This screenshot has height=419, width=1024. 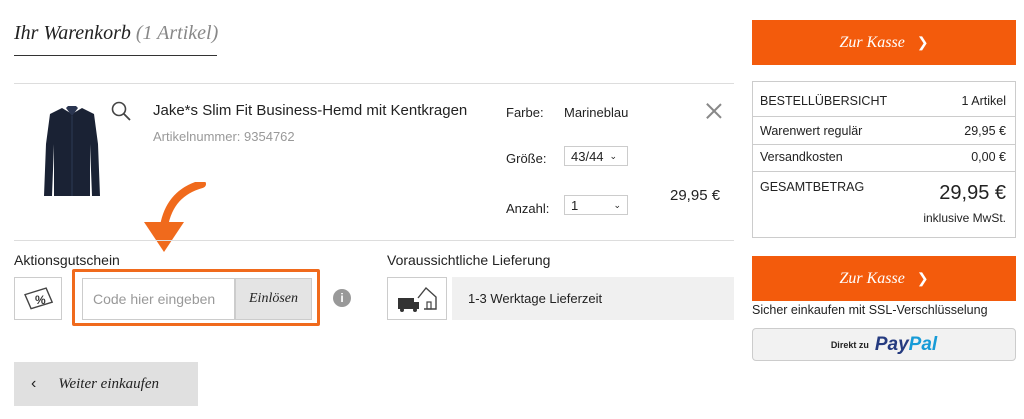 I want to click on checkout-button-top: Zur Kasse ❯, so click(x=884, y=42).